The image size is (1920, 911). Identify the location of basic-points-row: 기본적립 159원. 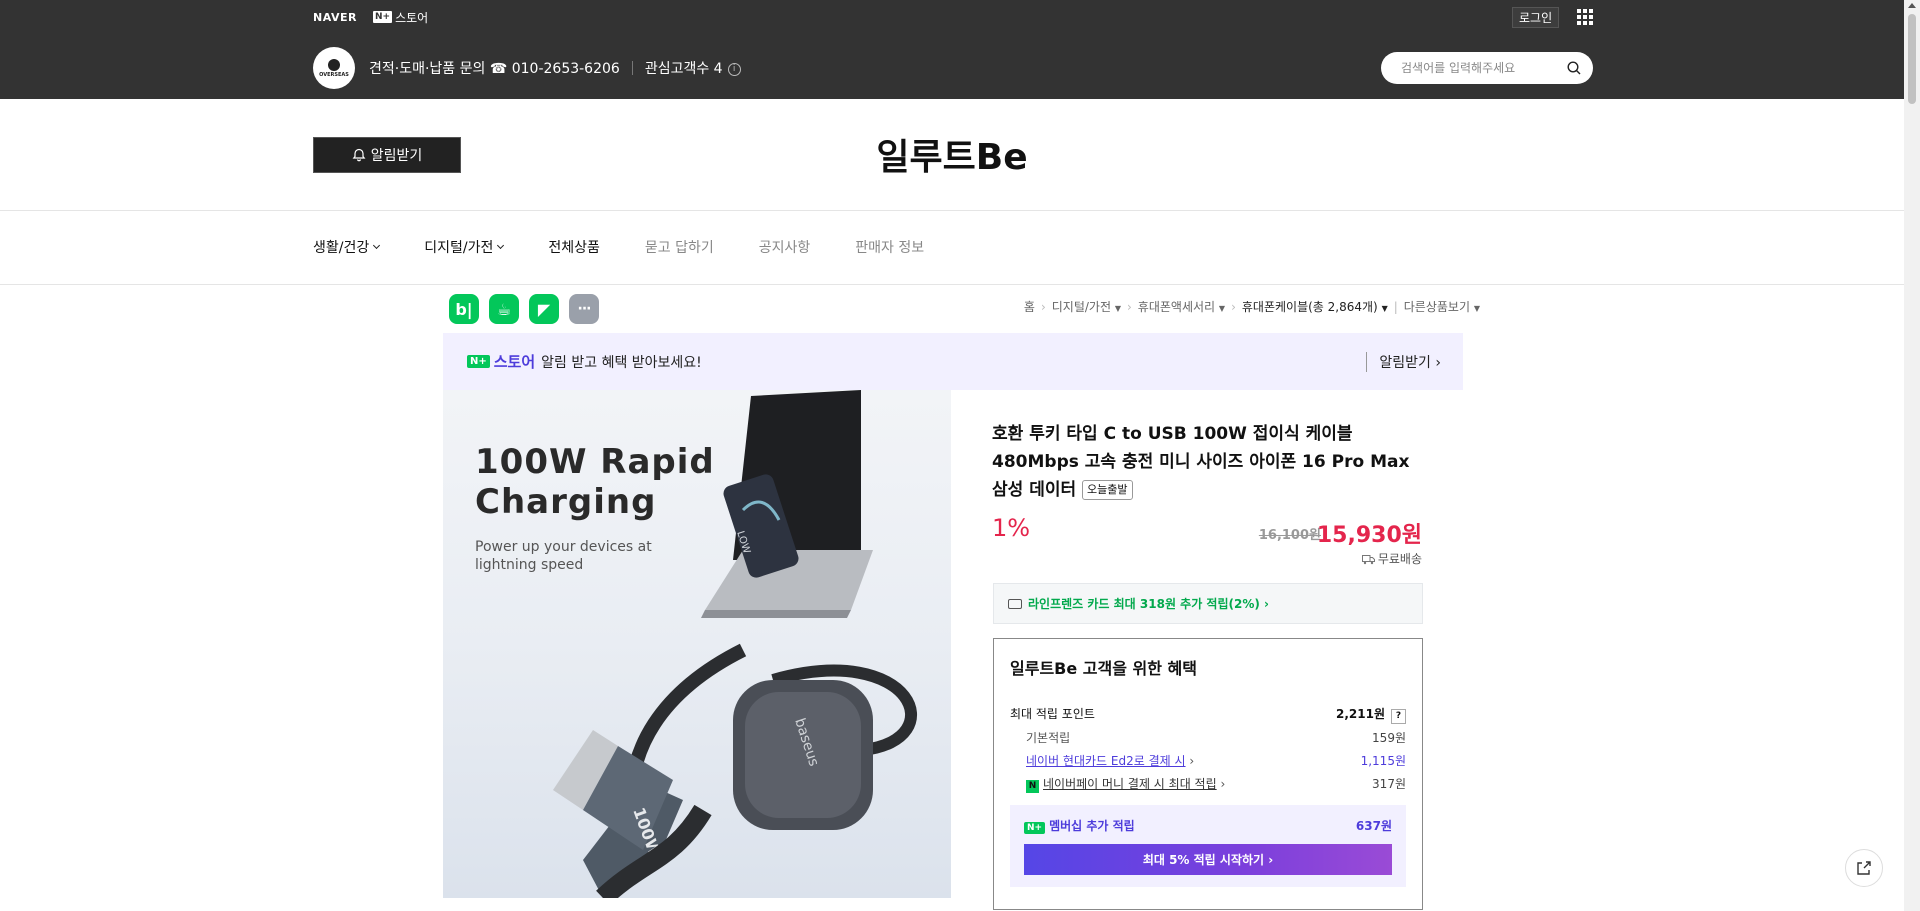
(1208, 737).